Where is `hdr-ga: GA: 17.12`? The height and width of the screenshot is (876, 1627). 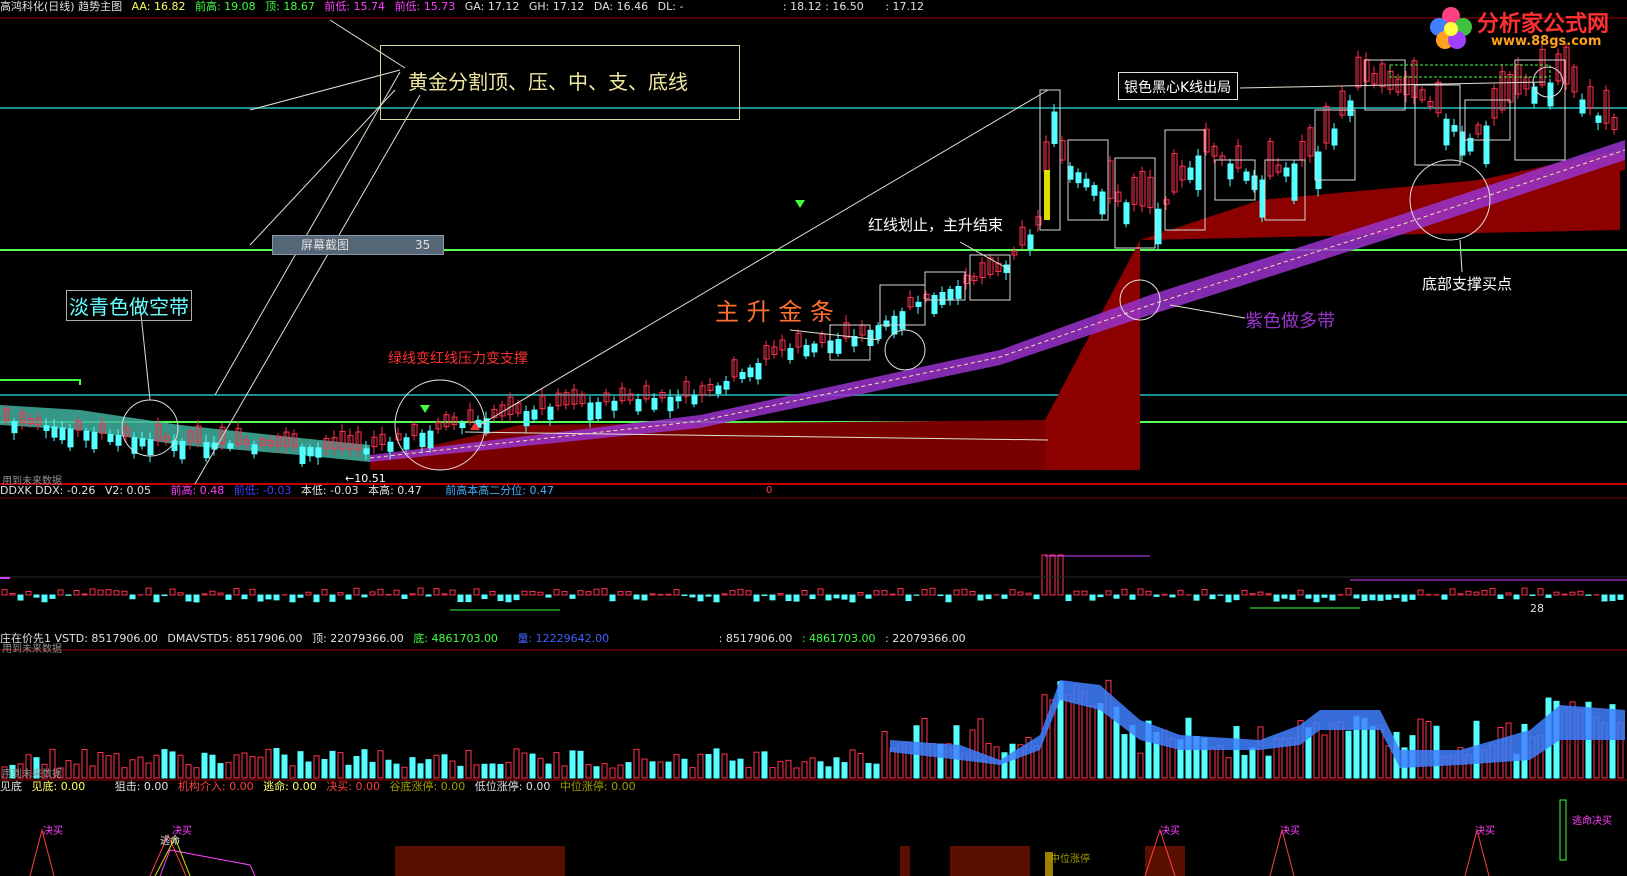 hdr-ga: GA: 17.12 is located at coordinates (492, 6).